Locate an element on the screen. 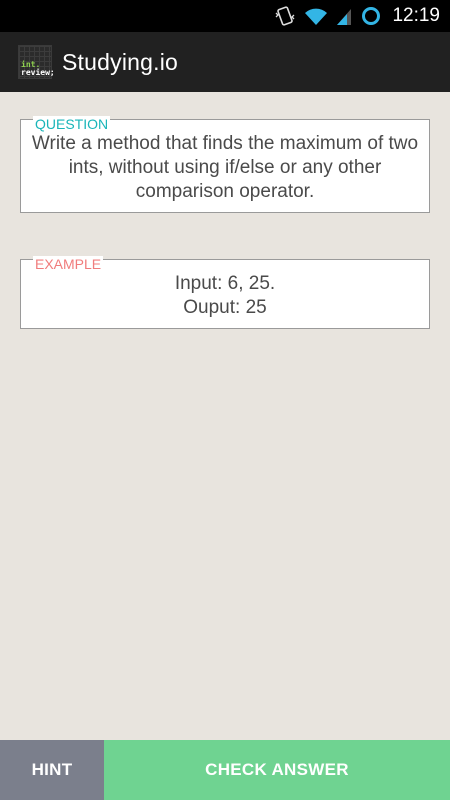 This screenshot has height=800, width=450. example-input-line: Input: 6, 25. is located at coordinates (225, 283).